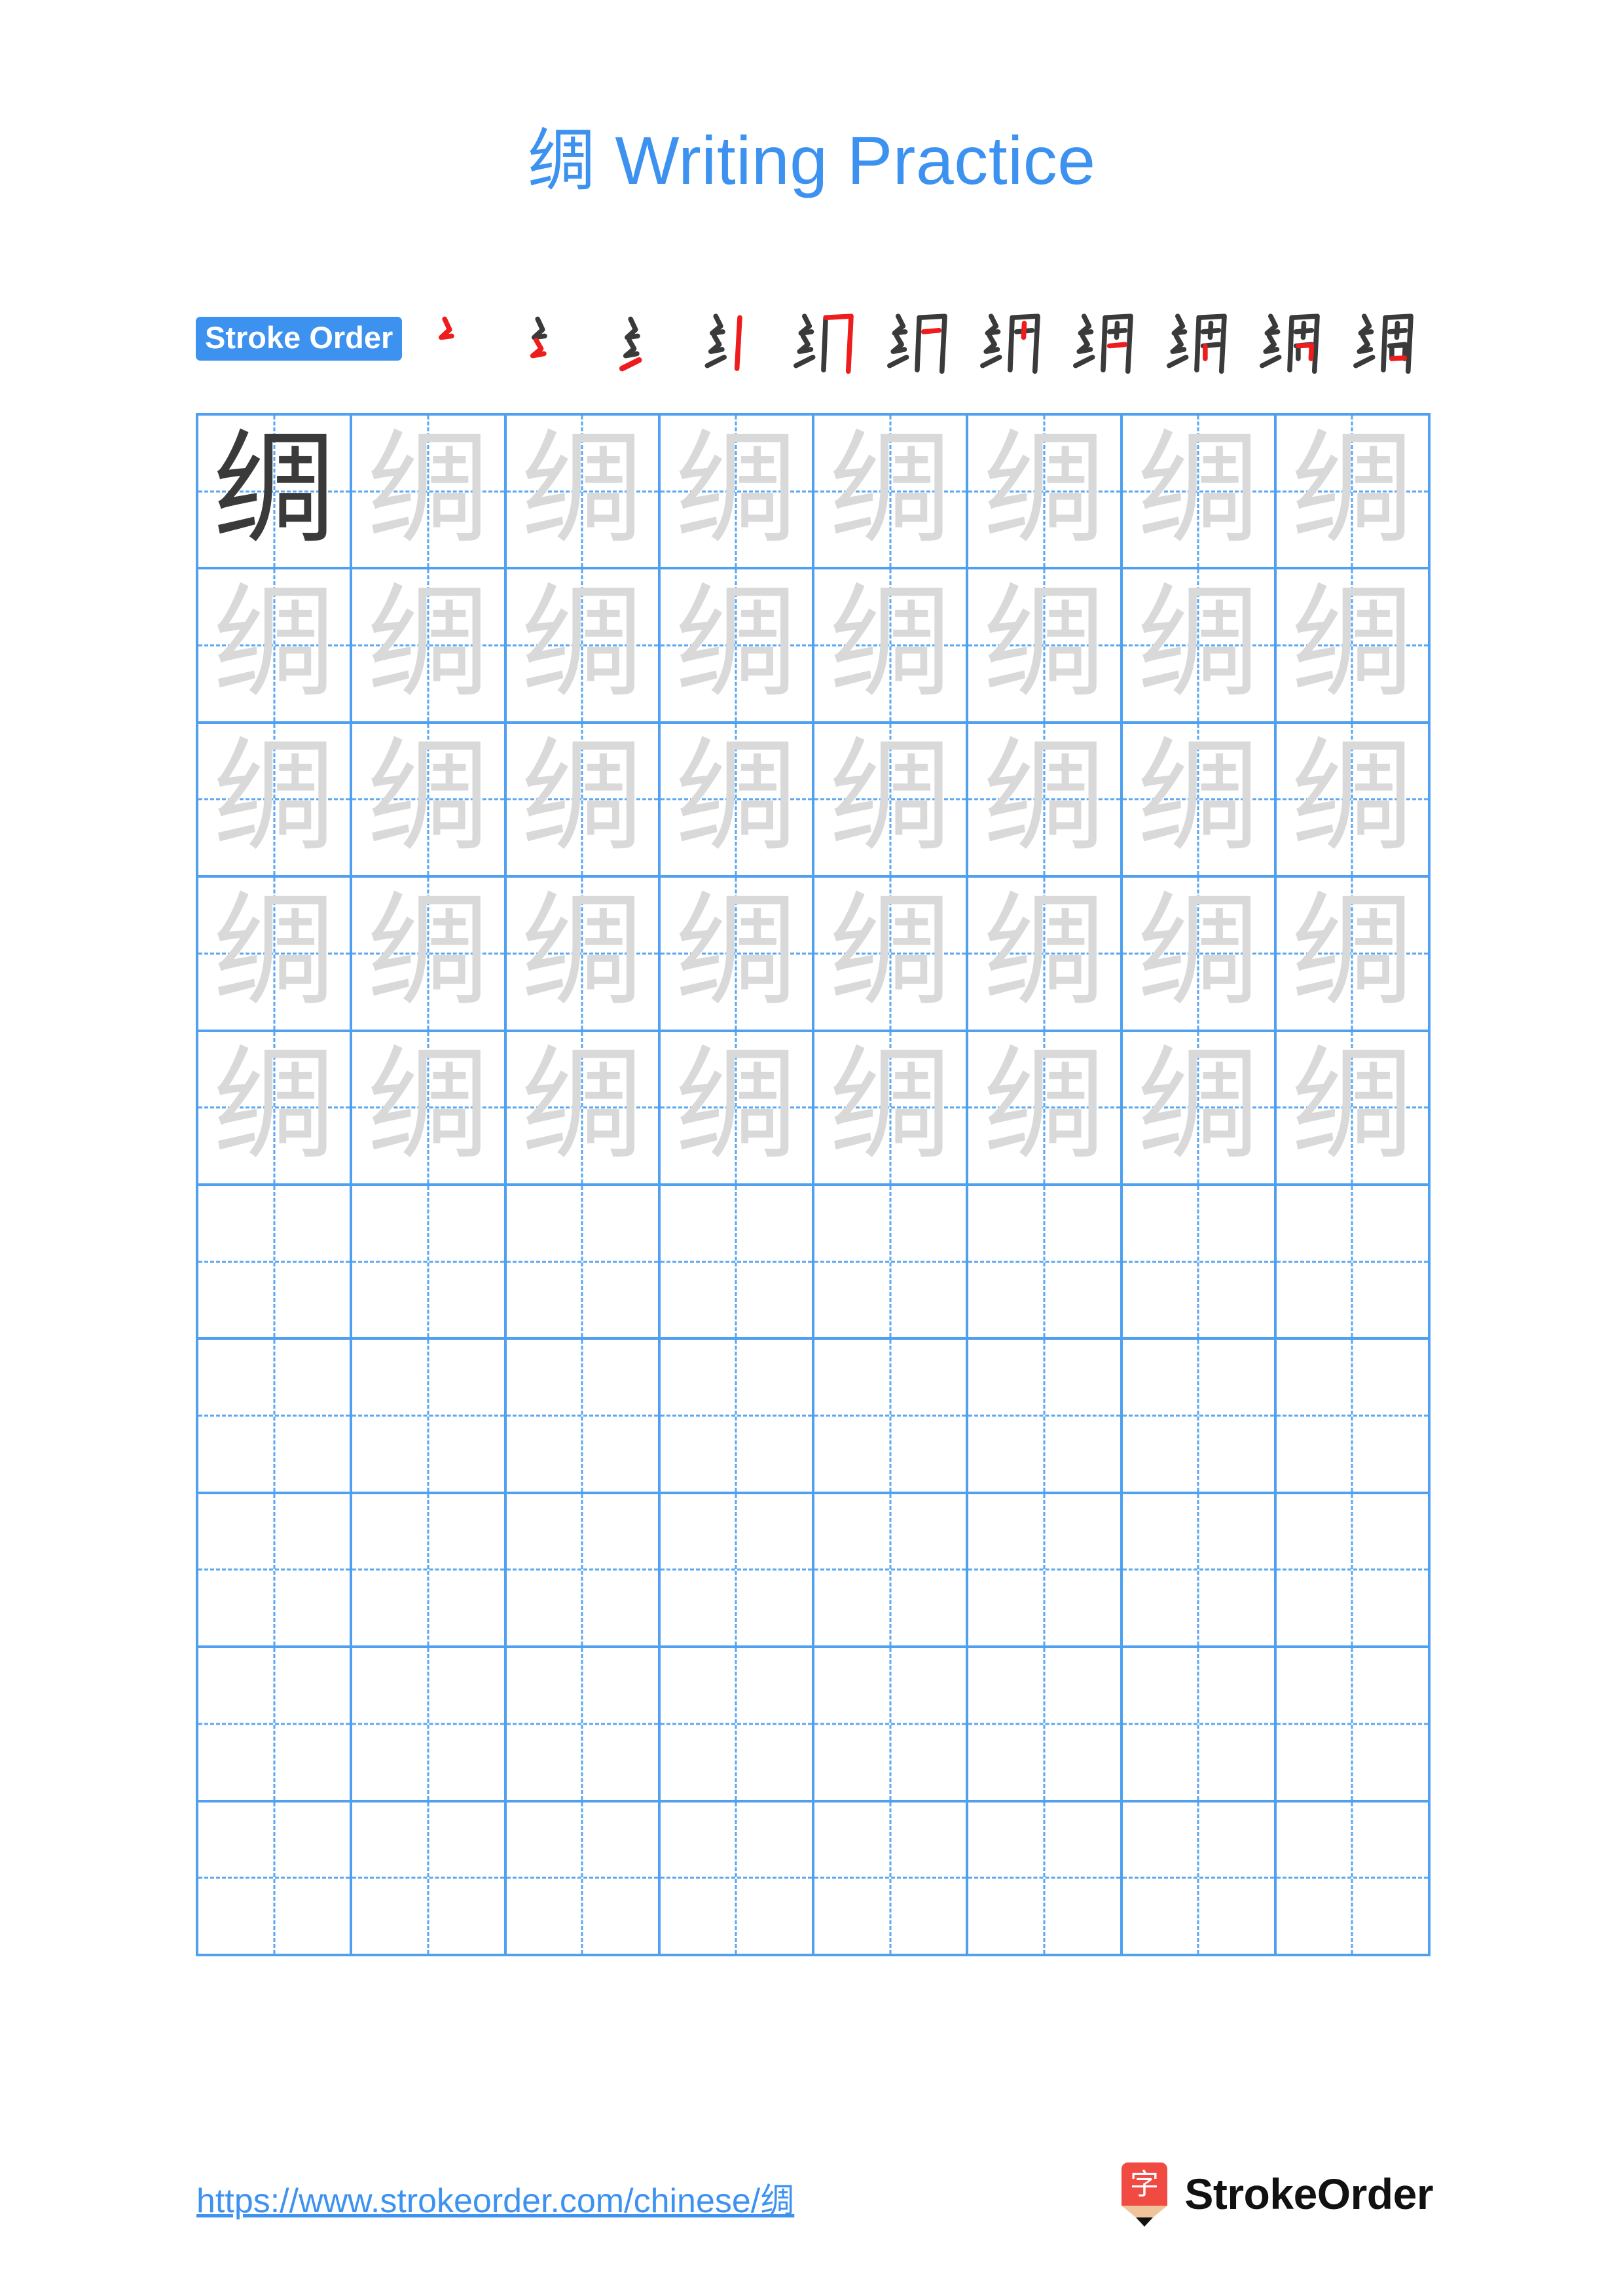  I want to click on stroke-step-7-icon, so click(1010, 344).